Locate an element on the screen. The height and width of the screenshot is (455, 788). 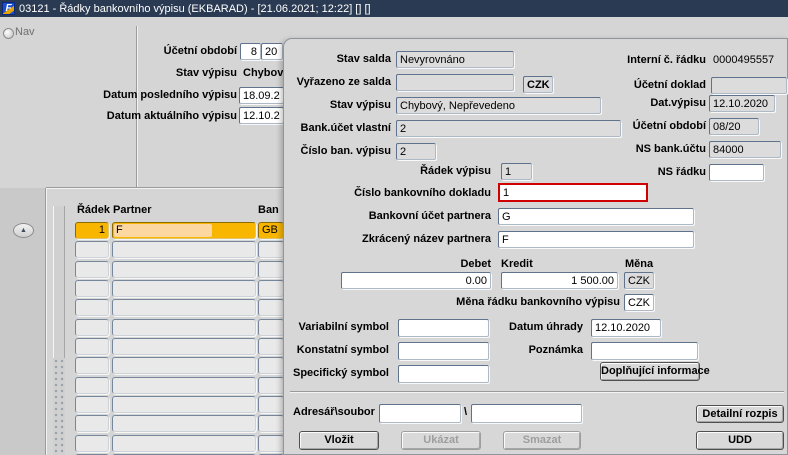
ucetni-obdobi-month-field: 8 is located at coordinates (250, 51).